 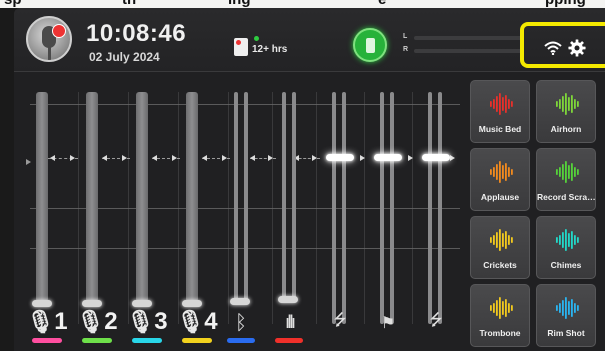 What do you see at coordinates (553, 48) in the screenshot?
I see `wifi-icon` at bounding box center [553, 48].